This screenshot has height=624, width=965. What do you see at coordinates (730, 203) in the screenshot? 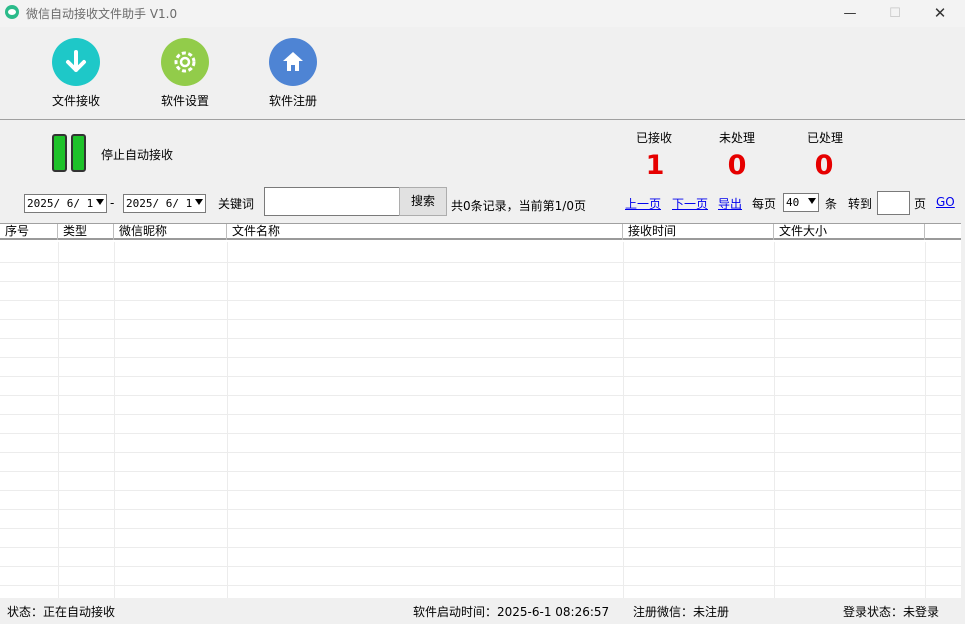
I see `export-link: 导出` at bounding box center [730, 203].